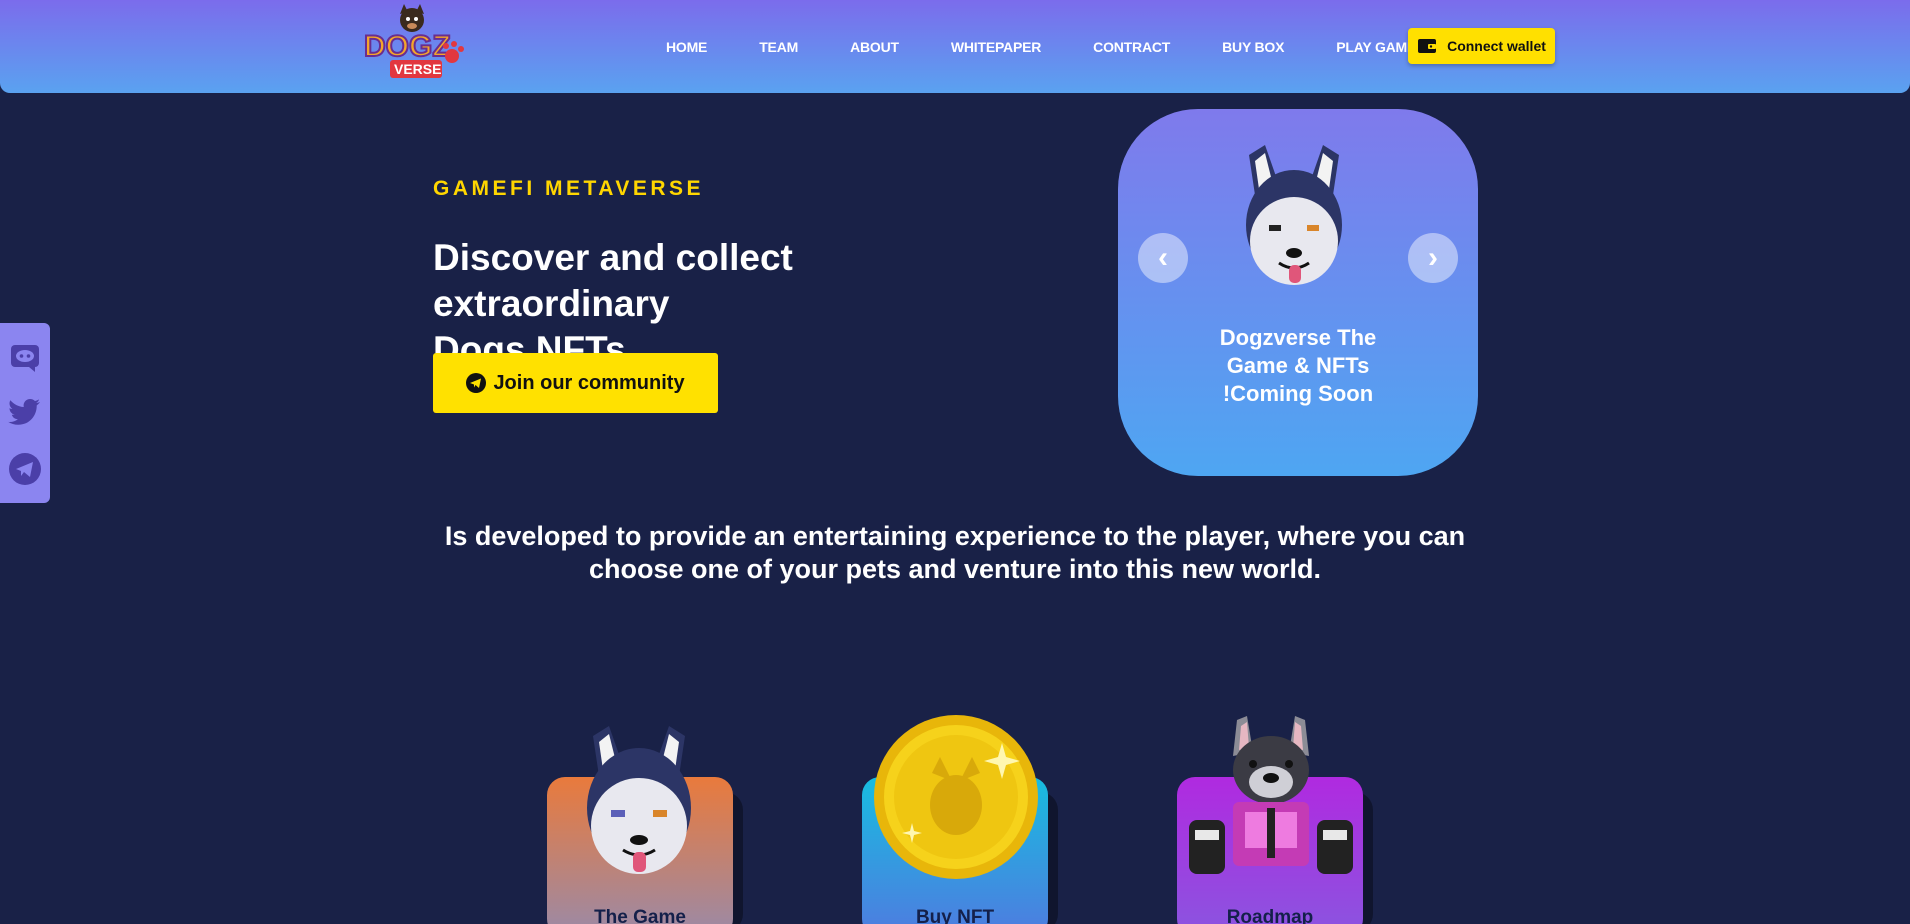 This screenshot has width=1910, height=924. I want to click on twitter-icon, so click(25, 413).